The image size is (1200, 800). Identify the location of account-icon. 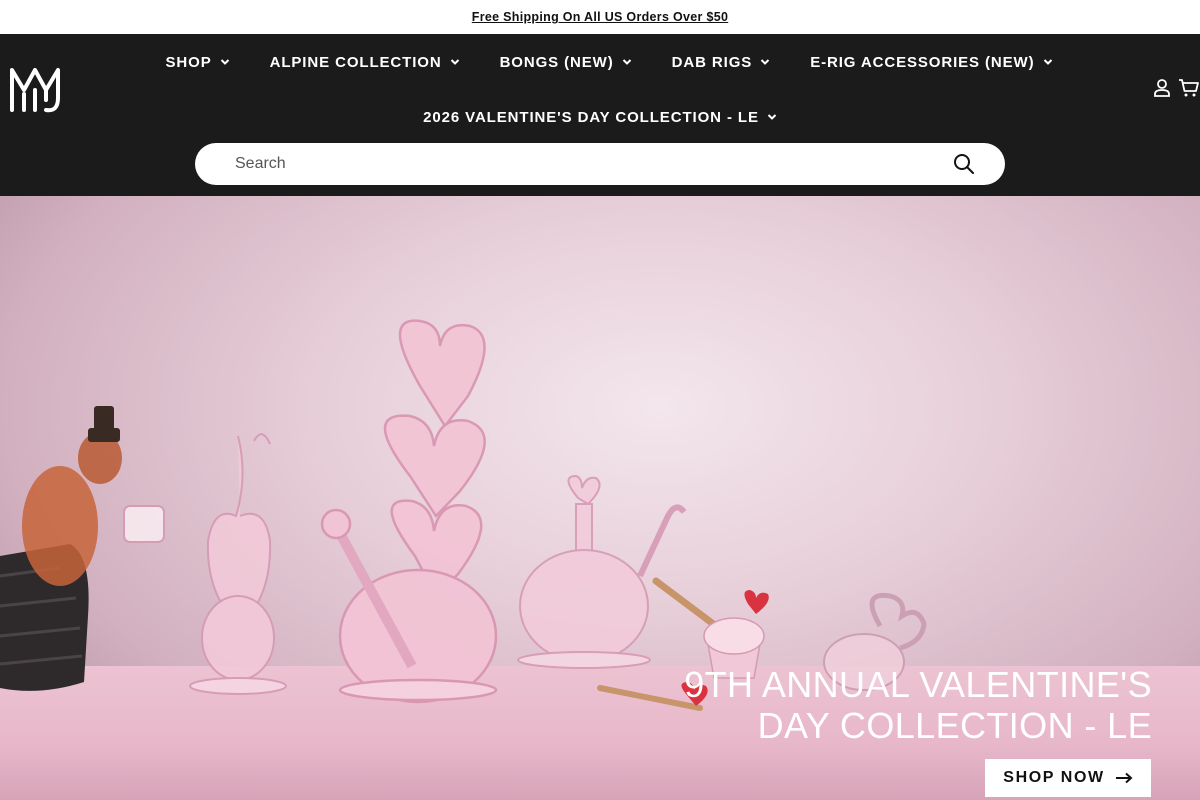
(1162, 88).